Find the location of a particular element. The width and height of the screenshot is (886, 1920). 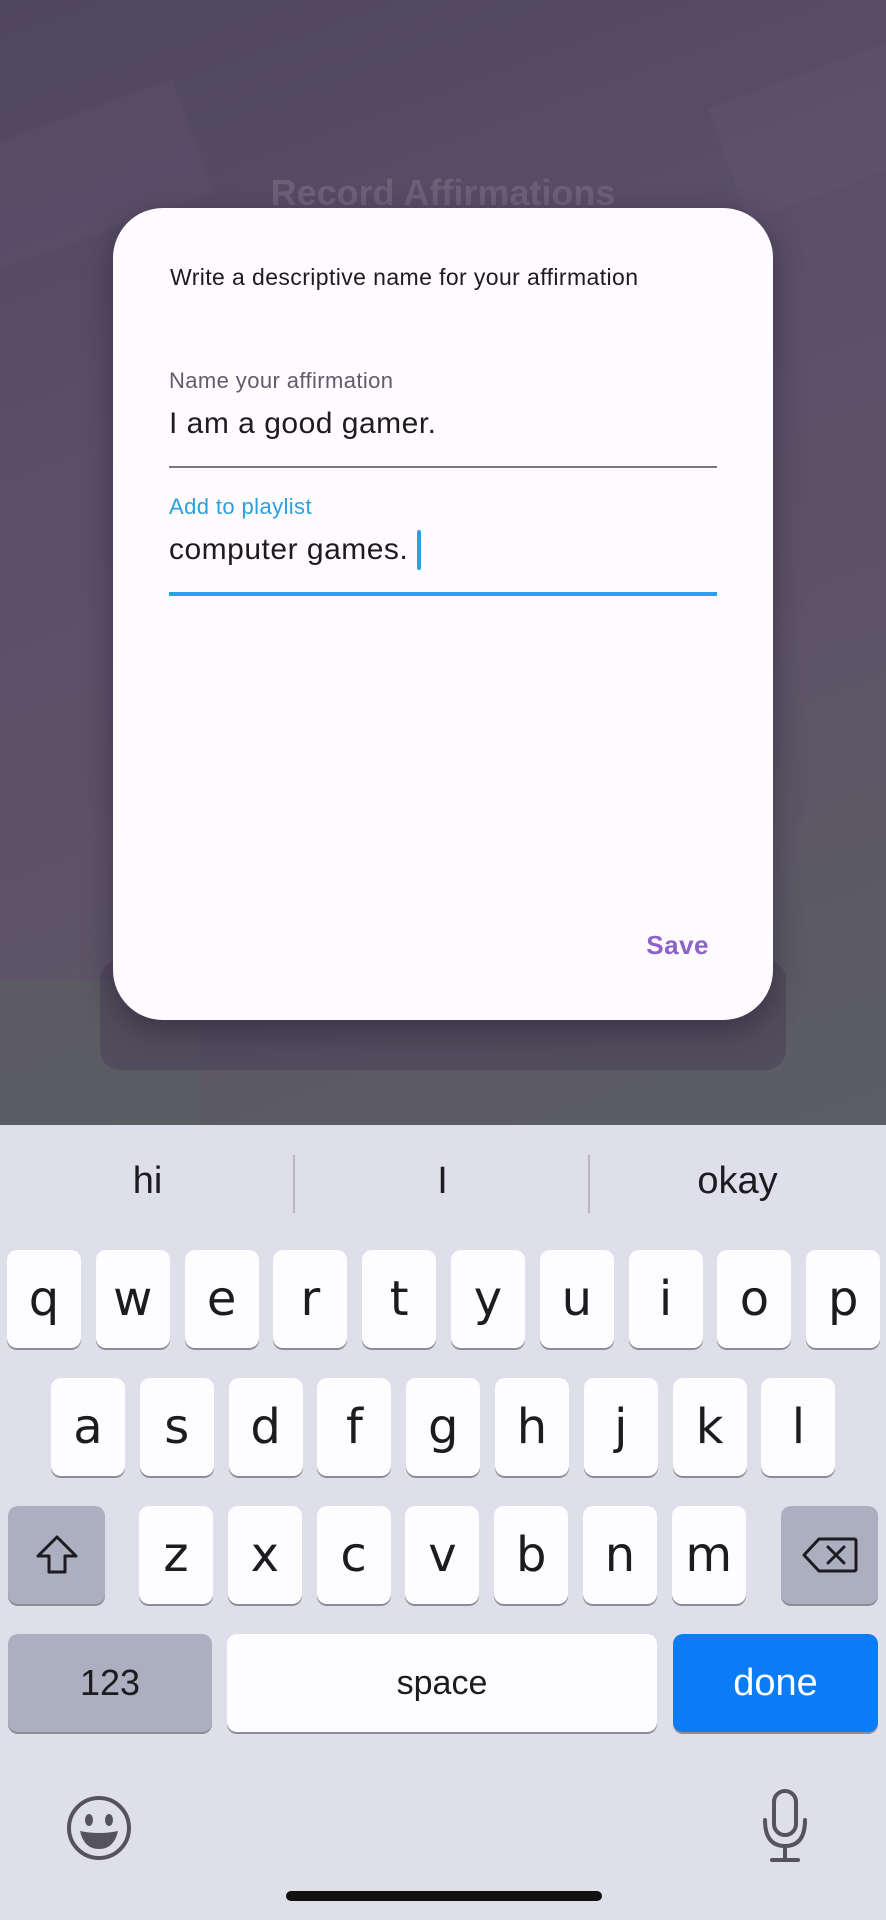

key-m: m is located at coordinates (708, 1555).